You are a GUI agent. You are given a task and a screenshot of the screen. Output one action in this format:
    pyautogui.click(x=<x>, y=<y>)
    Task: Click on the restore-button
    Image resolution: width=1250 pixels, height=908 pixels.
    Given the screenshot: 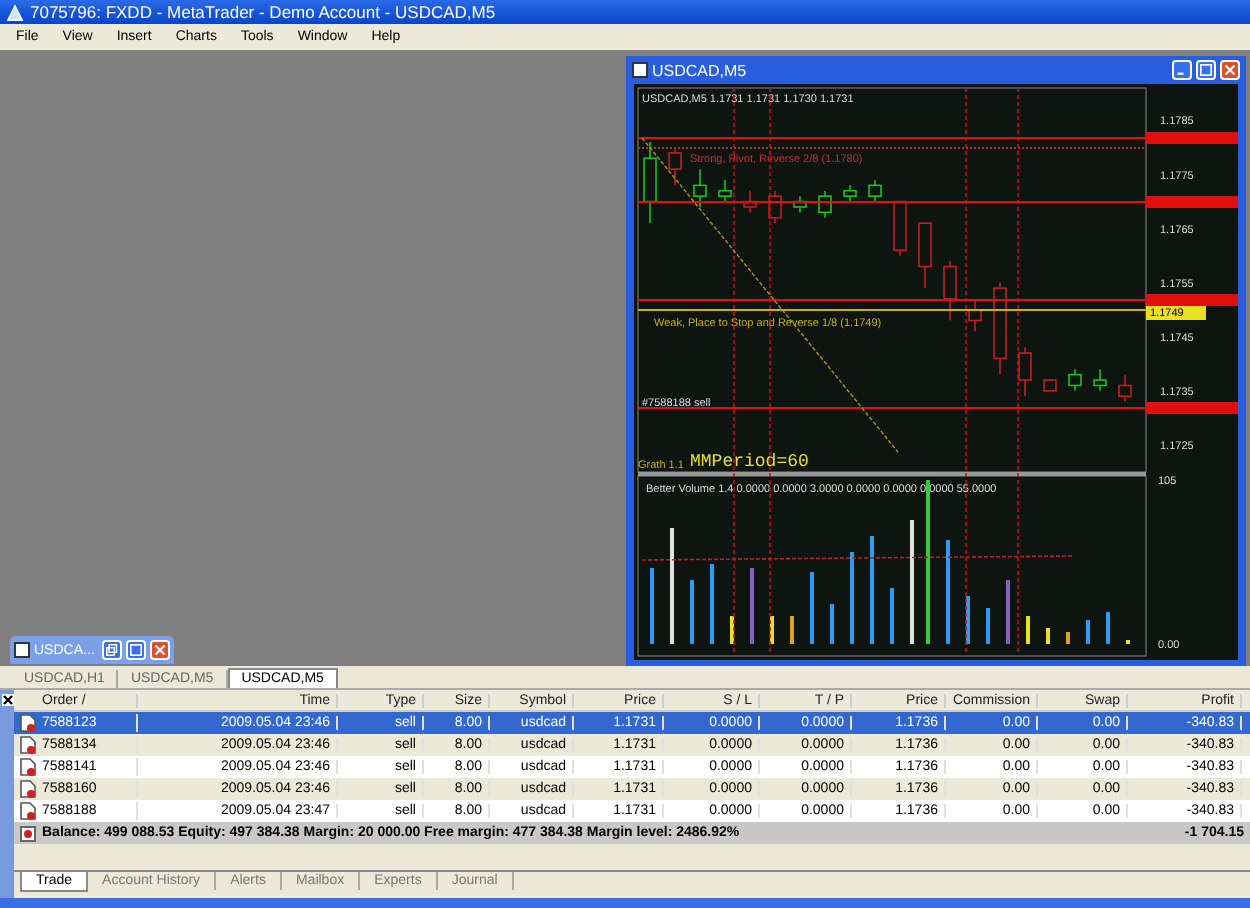 What is the action you would take?
    pyautogui.click(x=112, y=650)
    